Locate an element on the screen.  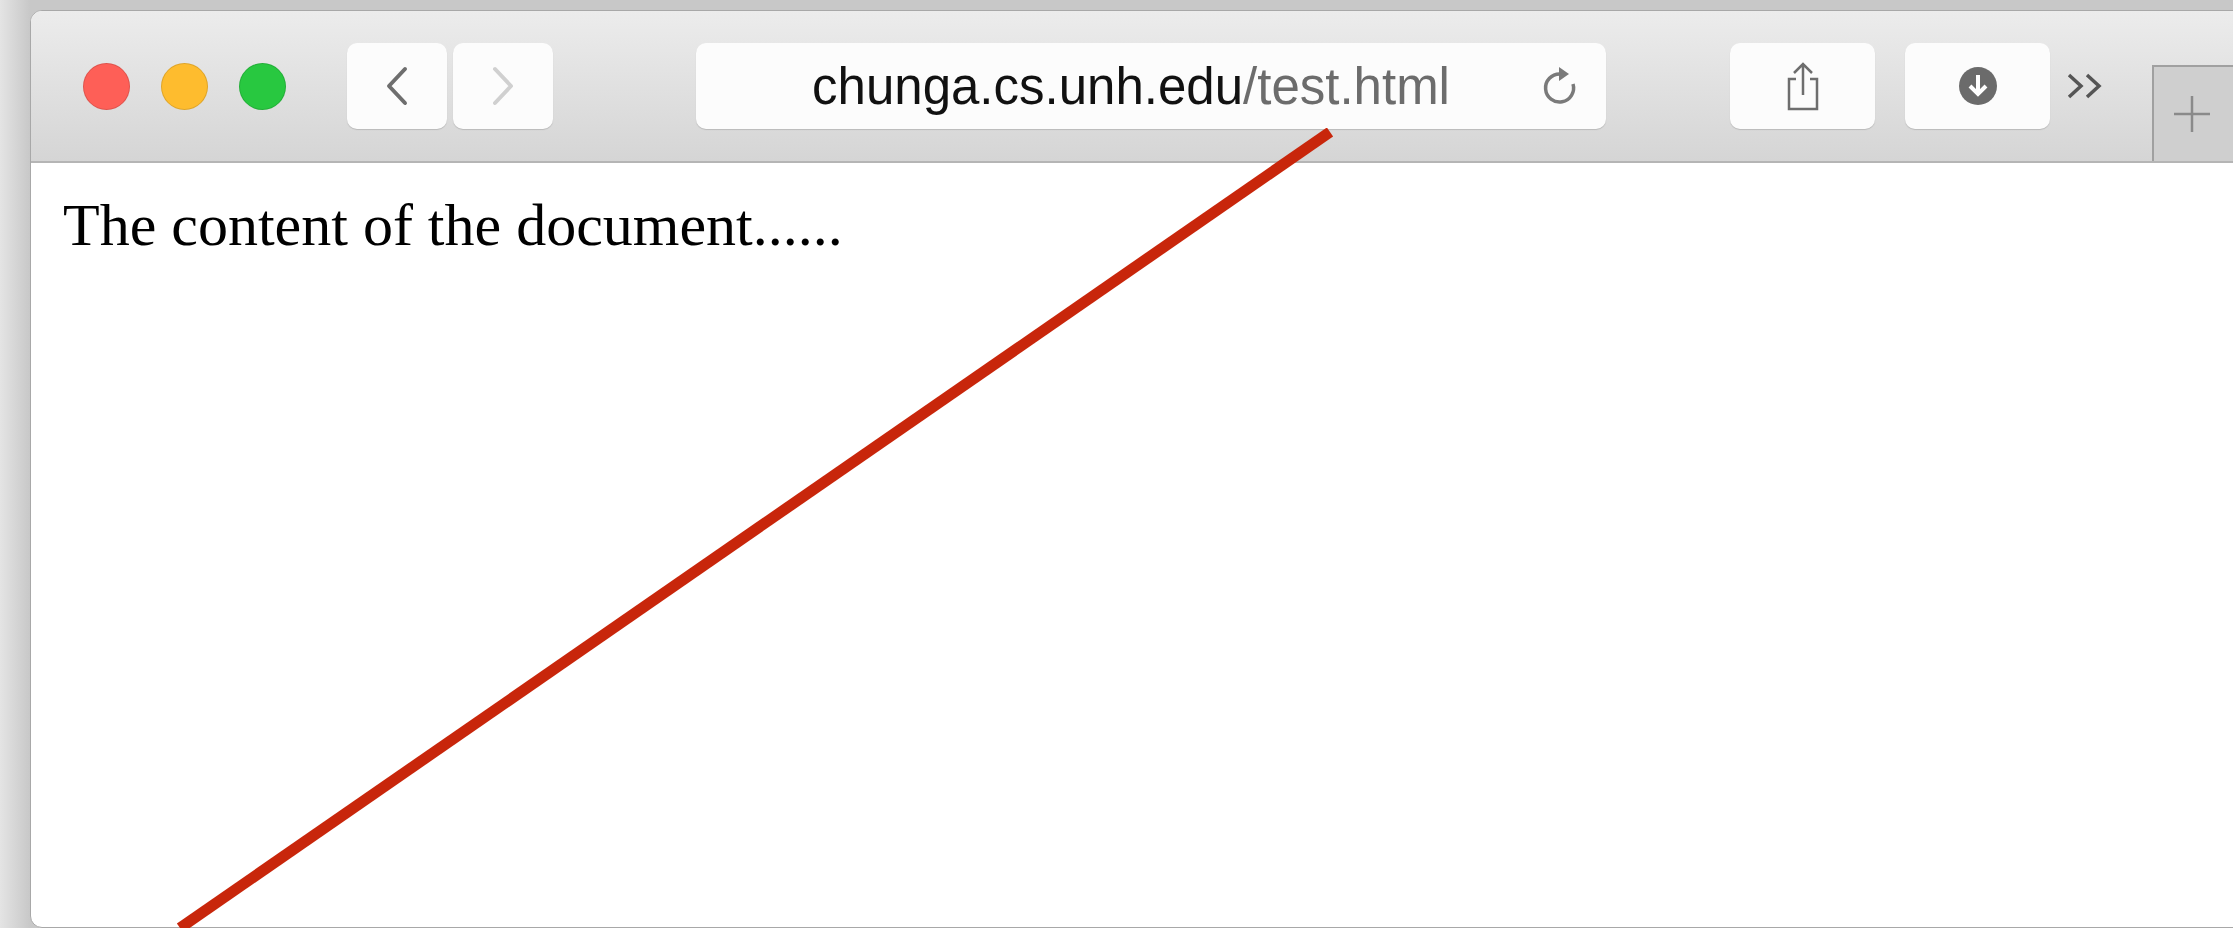
download-icon is located at coordinates (1977, 86).